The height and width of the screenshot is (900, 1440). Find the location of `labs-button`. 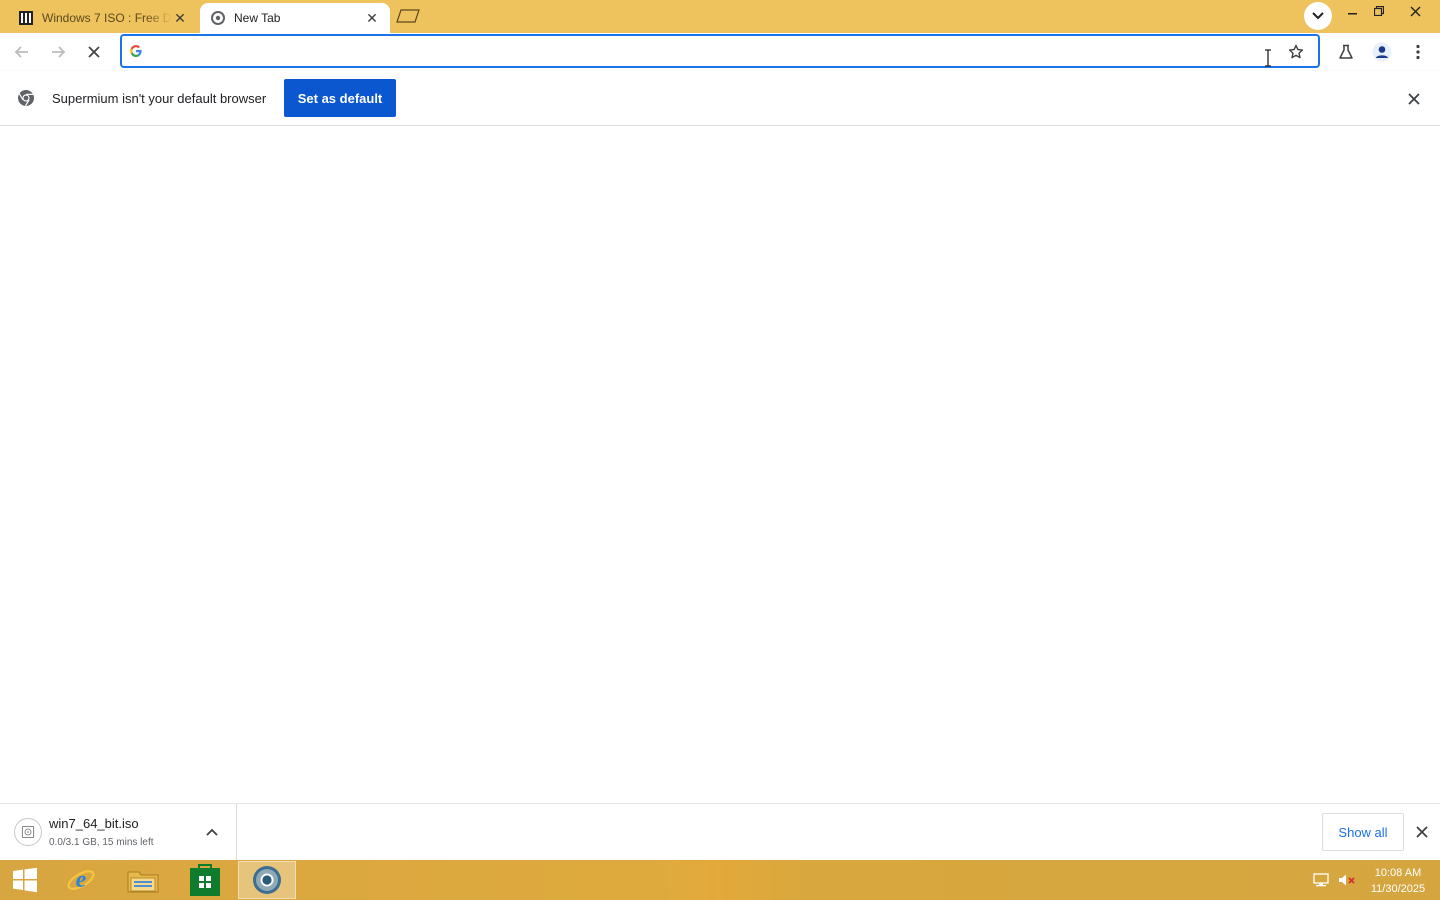

labs-button is located at coordinates (1346, 52).